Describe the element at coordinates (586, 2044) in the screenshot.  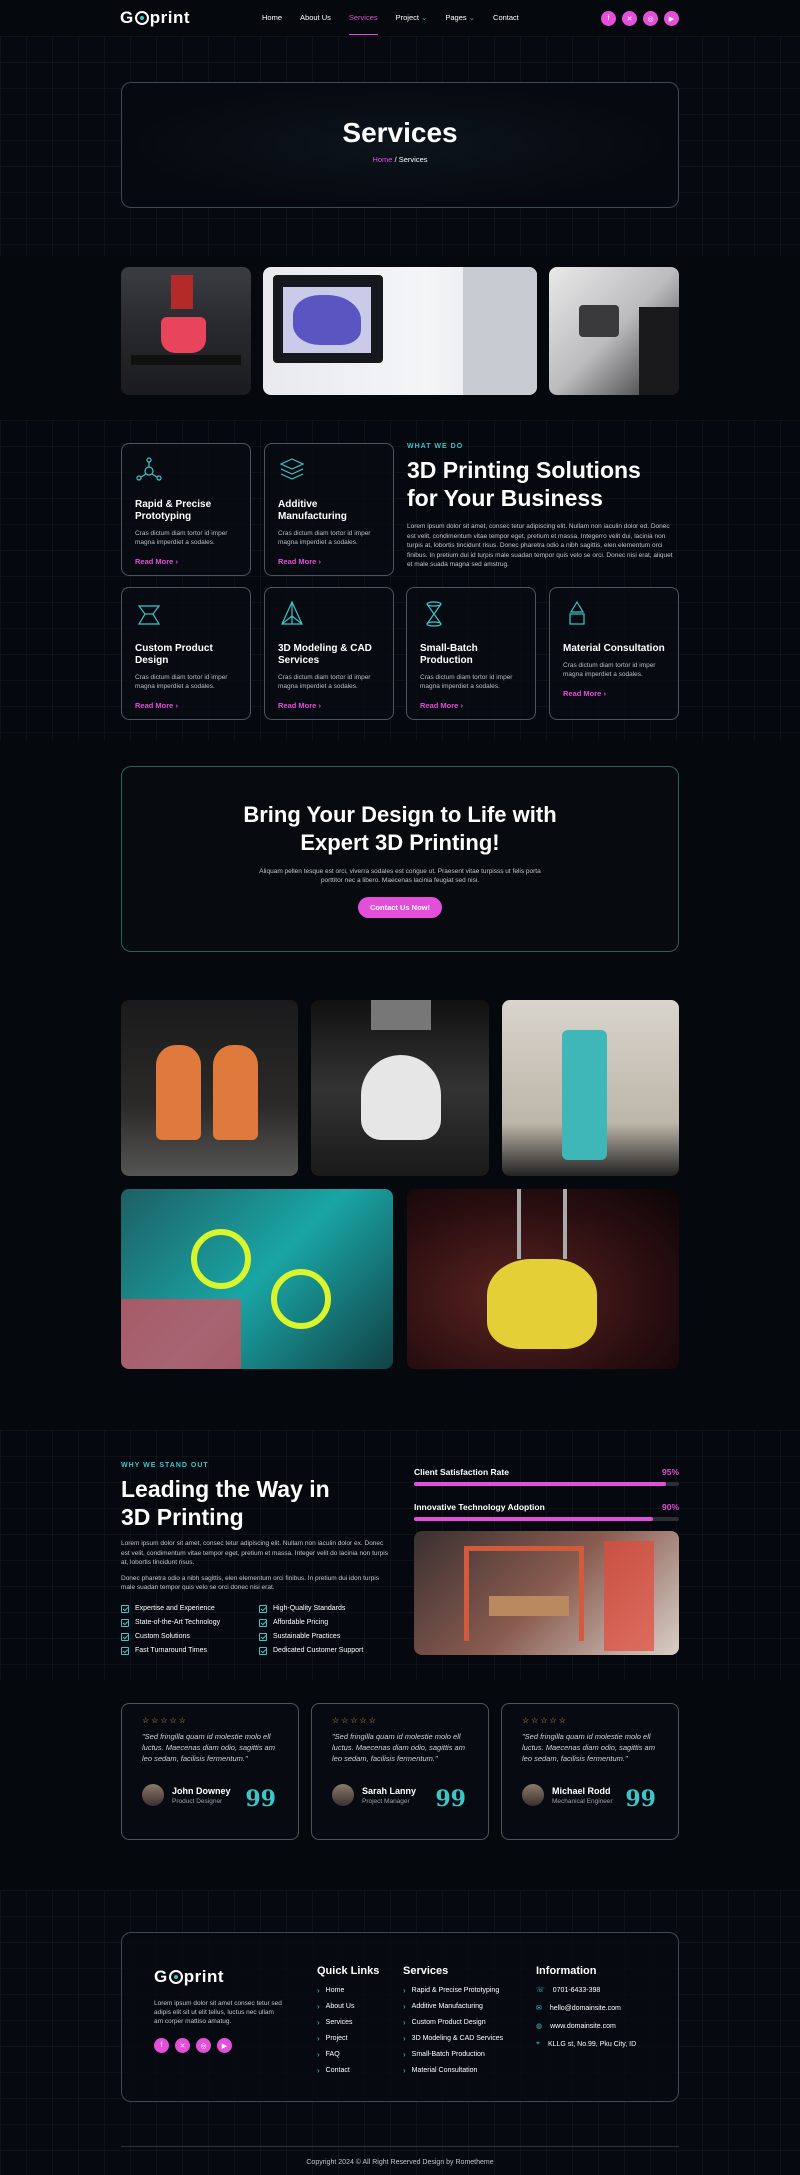
I see `info-address: ⌖ KLLG st, No.99, Pku City, ID` at that location.